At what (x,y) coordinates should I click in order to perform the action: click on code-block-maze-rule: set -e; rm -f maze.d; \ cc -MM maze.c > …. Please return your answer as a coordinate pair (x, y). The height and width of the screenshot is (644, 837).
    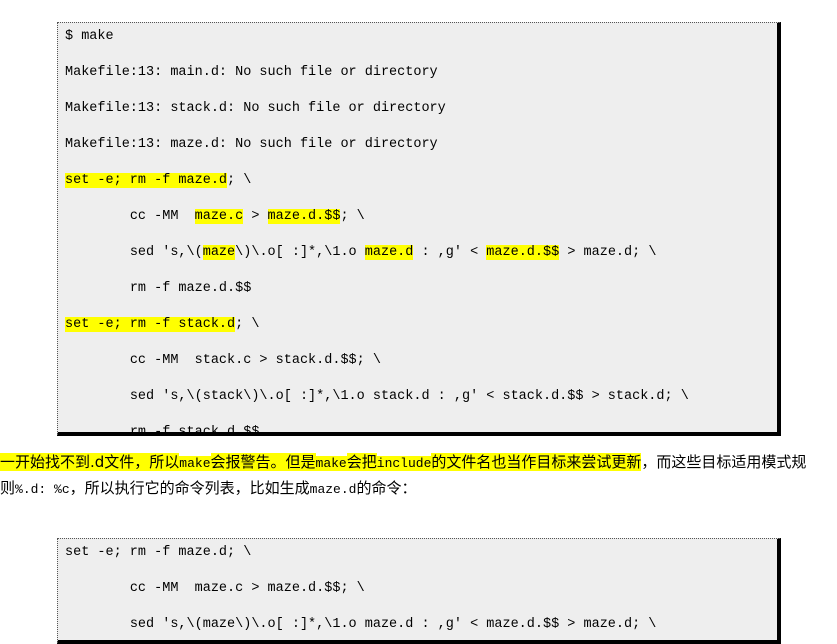
    Looking at the image, I should click on (419, 590).